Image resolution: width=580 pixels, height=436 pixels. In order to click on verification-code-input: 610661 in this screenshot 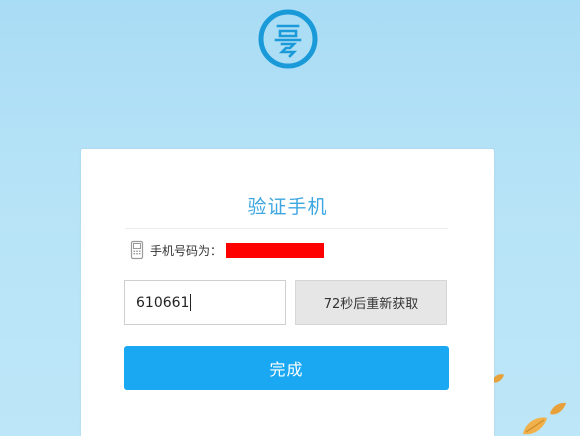, I will do `click(205, 302)`.